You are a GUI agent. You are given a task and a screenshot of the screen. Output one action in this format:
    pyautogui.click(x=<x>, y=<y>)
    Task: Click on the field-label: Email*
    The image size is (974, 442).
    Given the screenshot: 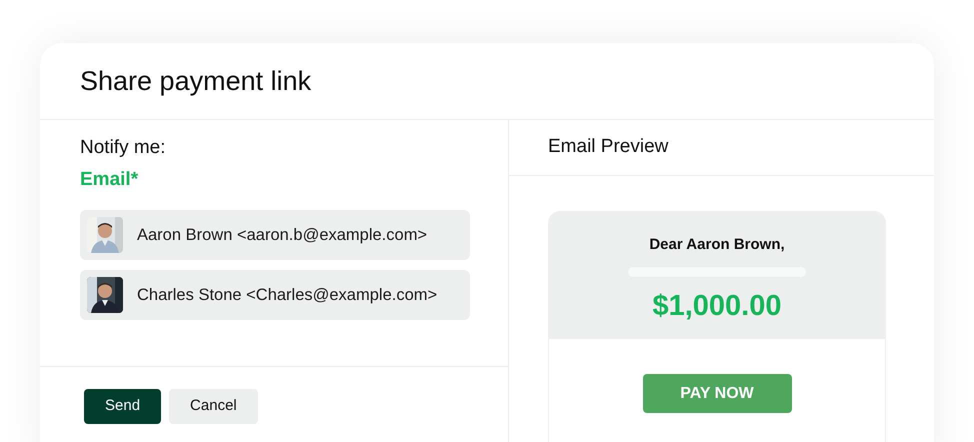 What is the action you would take?
    pyautogui.click(x=110, y=180)
    